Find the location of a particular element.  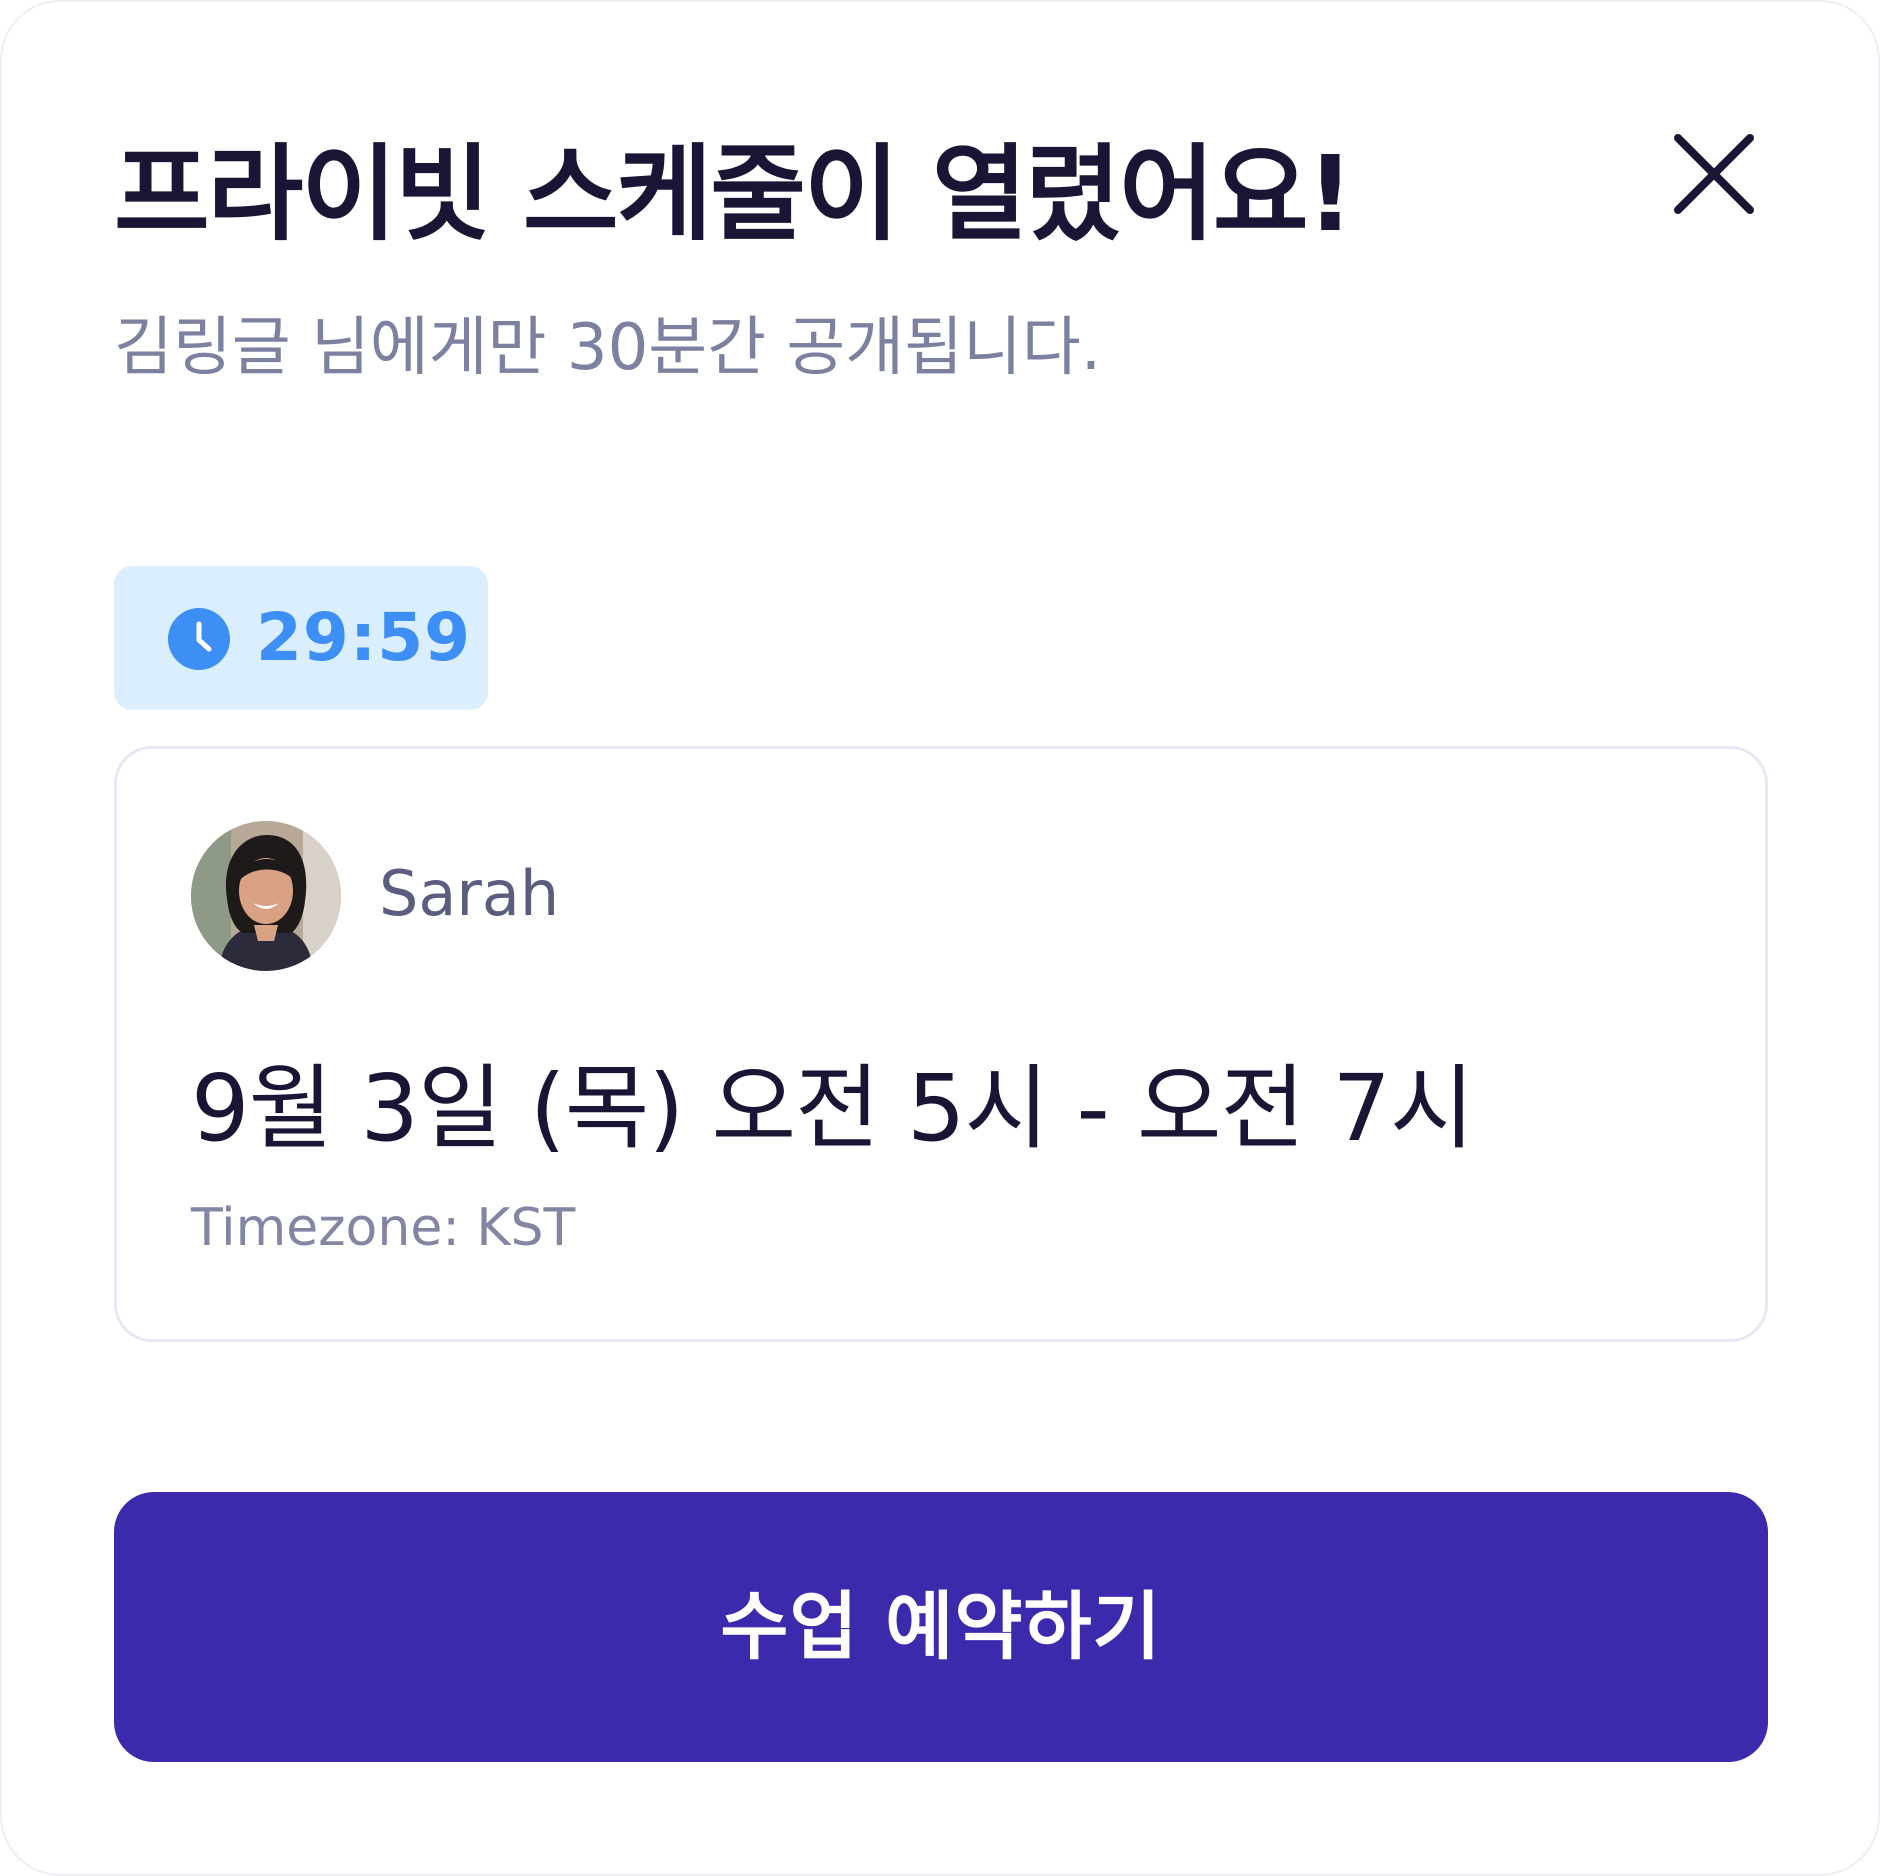

close-button is located at coordinates (1714, 174).